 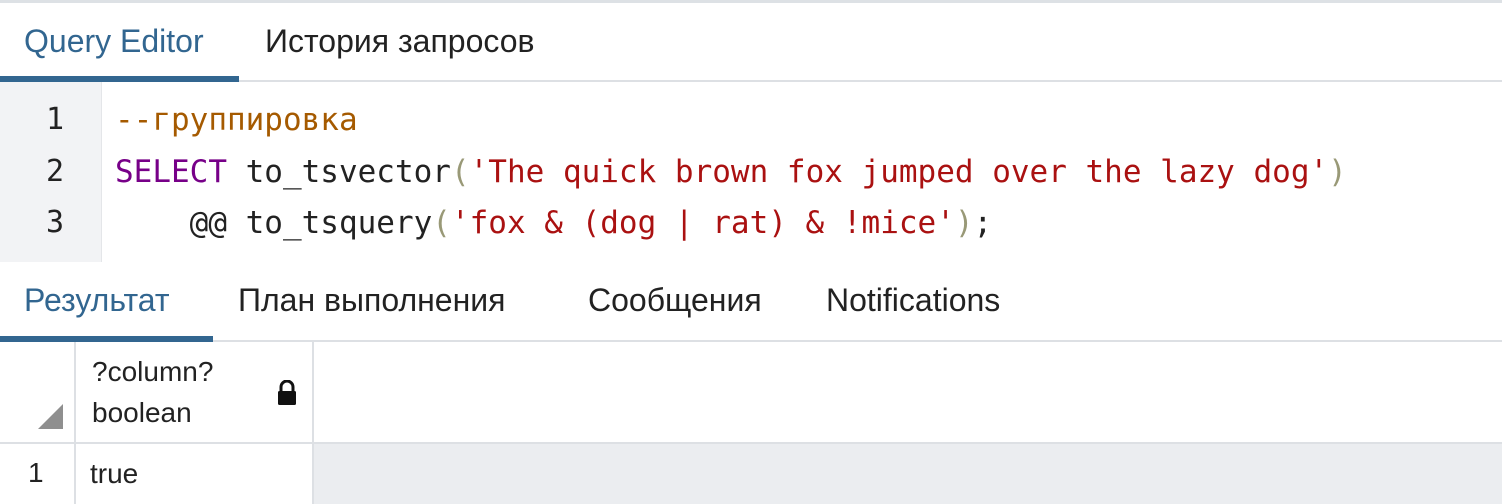 I want to click on column-header: ?column? boolean, so click(x=195, y=393).